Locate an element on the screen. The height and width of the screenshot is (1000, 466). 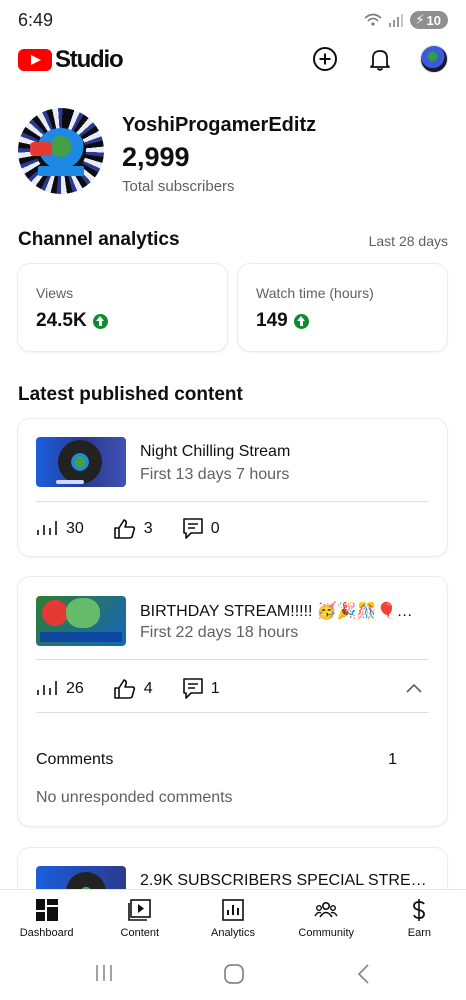
nav-label: Earn is located at coordinates (419, 933).